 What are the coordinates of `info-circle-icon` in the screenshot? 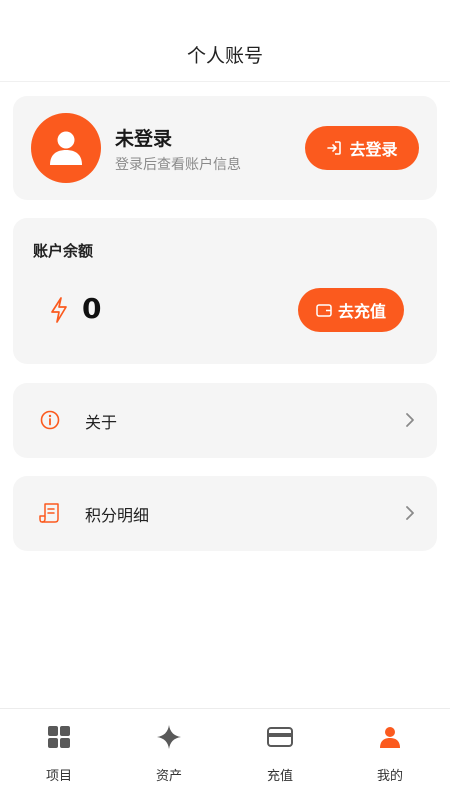 It's located at (50, 420).